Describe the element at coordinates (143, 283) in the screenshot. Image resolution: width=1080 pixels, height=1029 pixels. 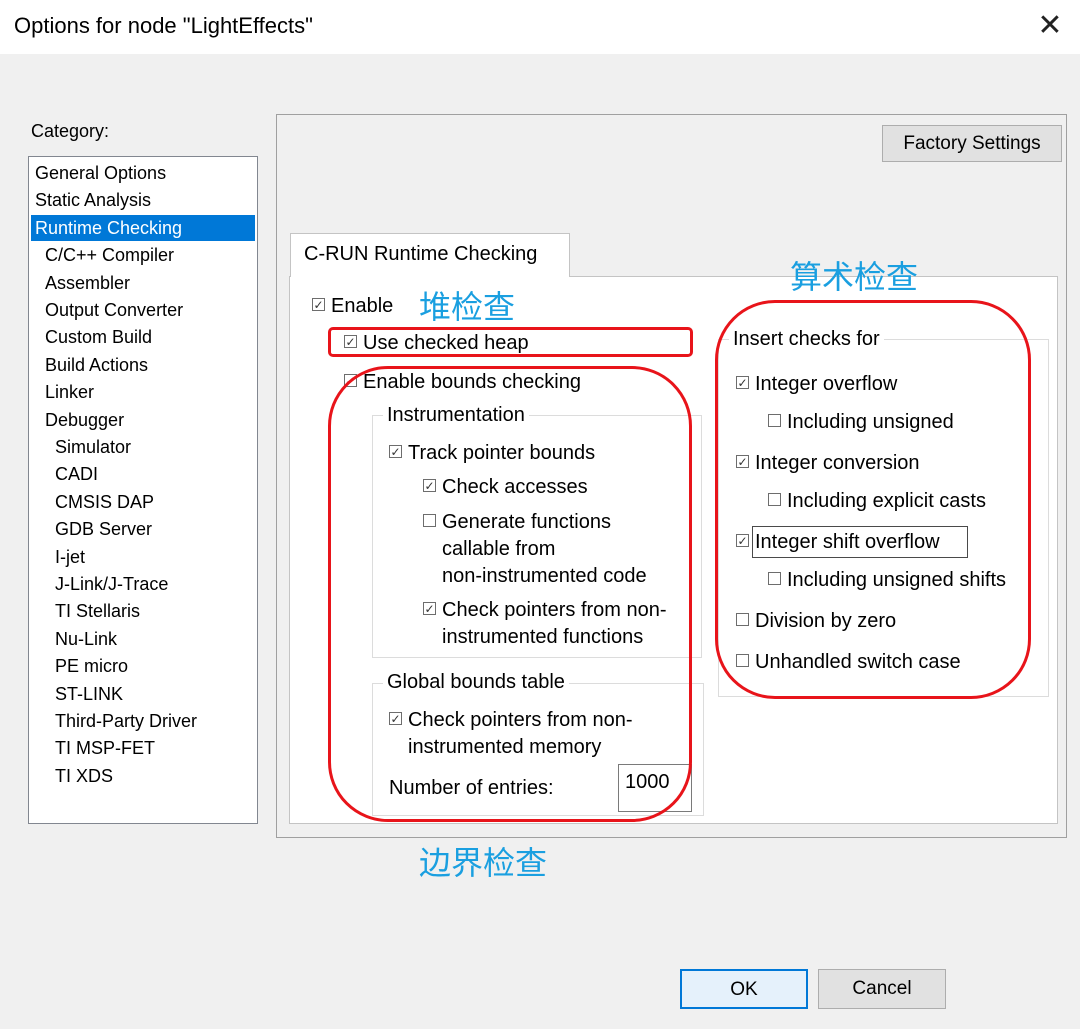
I see `category-item-assembler: Assembler` at that location.